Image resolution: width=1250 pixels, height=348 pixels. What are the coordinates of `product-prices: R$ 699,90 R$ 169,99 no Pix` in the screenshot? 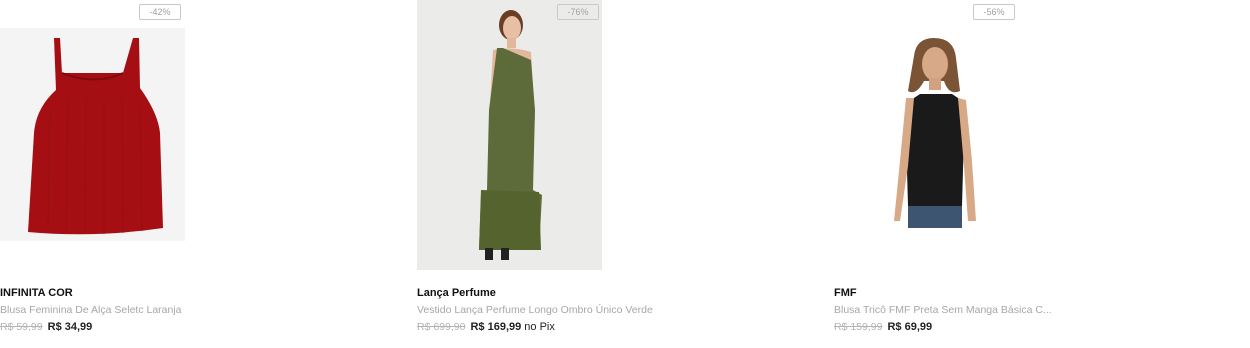 It's located at (486, 327).